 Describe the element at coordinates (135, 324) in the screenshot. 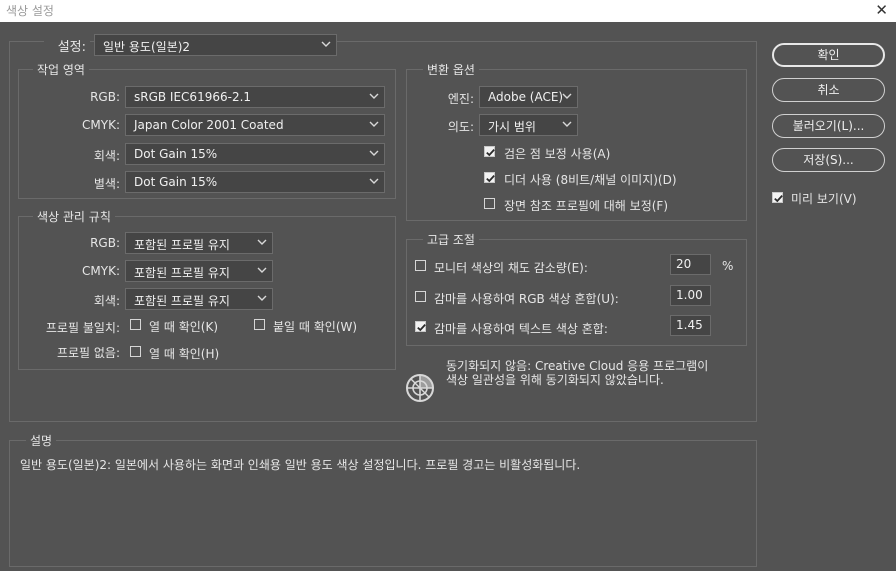

I see `ask-open-checkbox` at that location.